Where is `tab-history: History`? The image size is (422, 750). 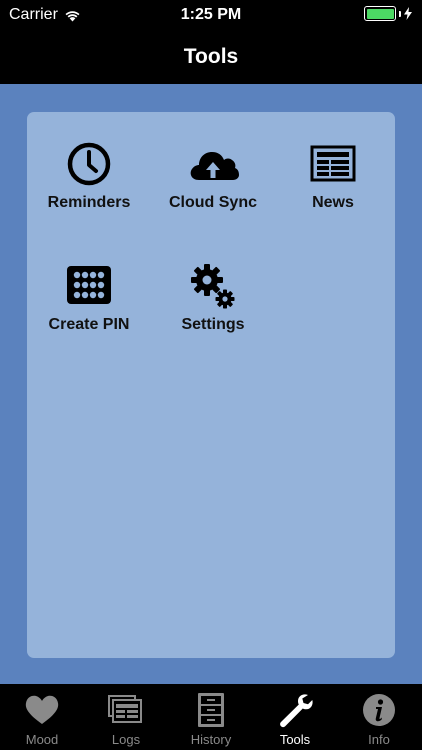 tab-history: History is located at coordinates (211, 717).